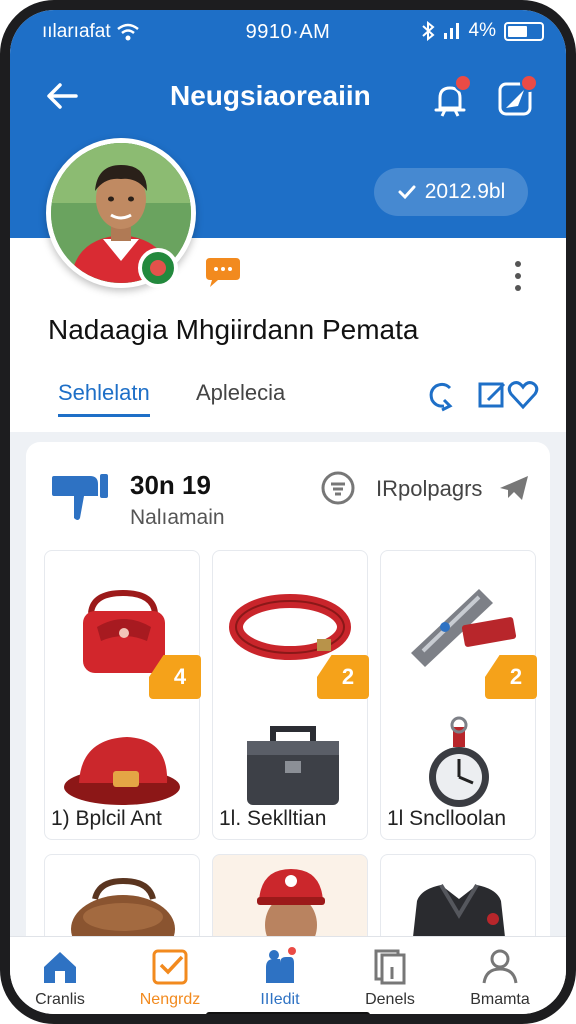 This screenshot has height=1024, width=576. I want to click on notifications-button, so click(450, 97).